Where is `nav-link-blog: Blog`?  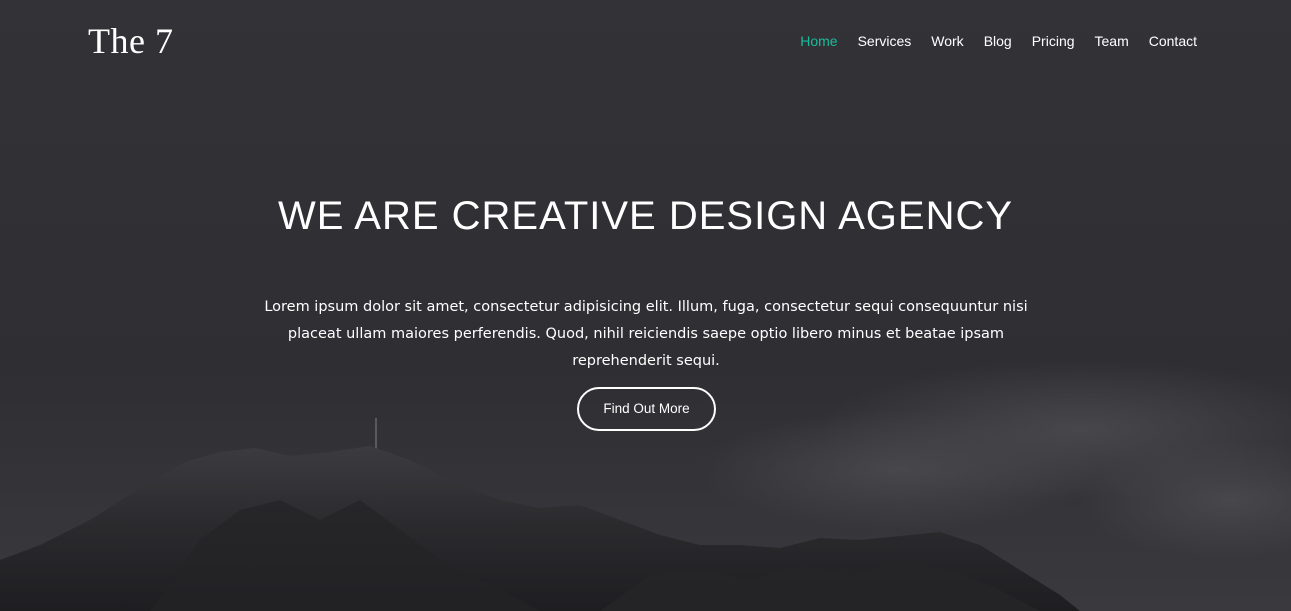 nav-link-blog: Blog is located at coordinates (998, 41).